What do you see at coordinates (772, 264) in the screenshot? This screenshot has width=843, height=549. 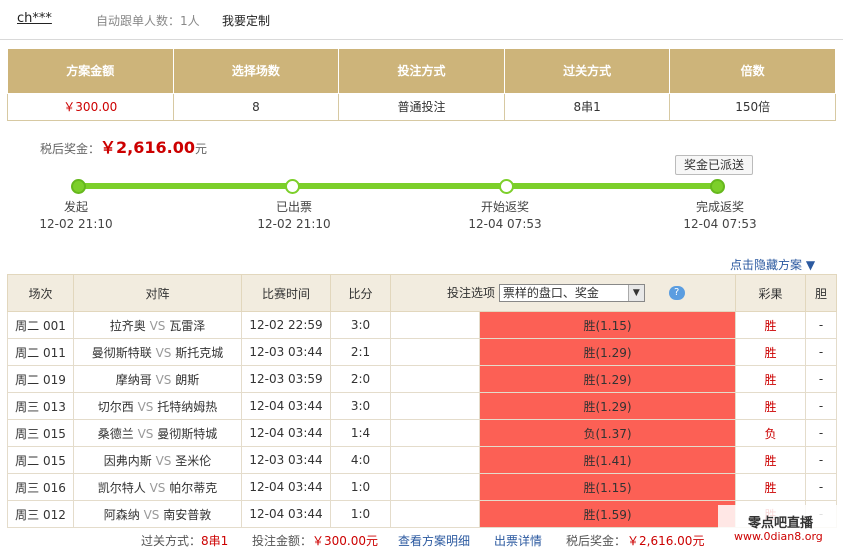 I see `hide-plan-link: 点击隐藏方案 ▼` at bounding box center [772, 264].